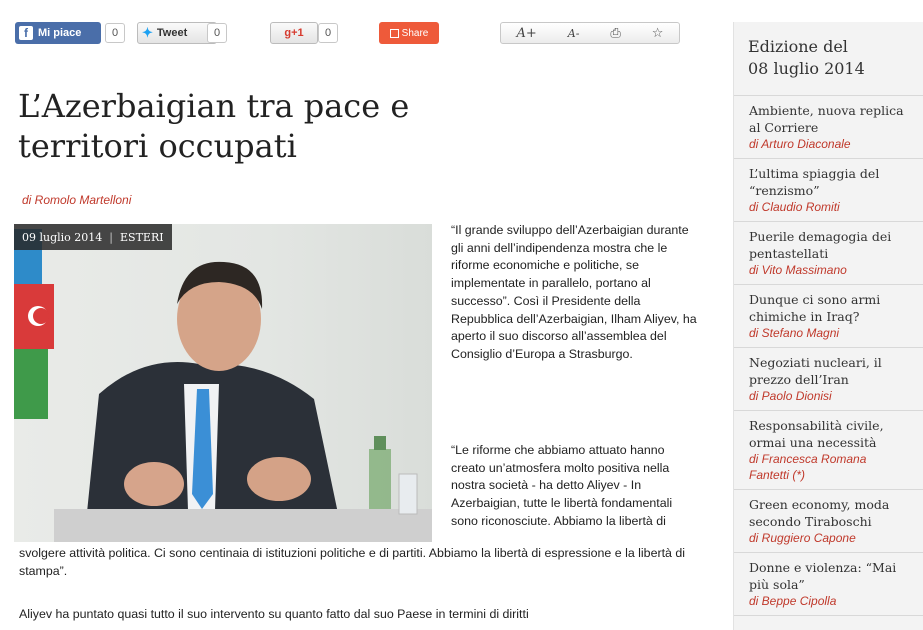 The image size is (923, 630). Describe the element at coordinates (142, 237) in the screenshot. I see `article-category: ESTERI` at that location.